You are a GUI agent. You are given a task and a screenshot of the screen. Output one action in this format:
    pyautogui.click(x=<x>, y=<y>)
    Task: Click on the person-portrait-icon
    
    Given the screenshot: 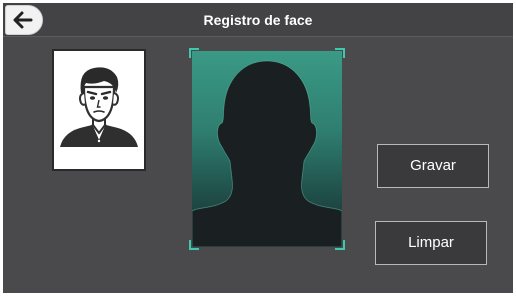 What is the action you would take?
    pyautogui.click(x=99, y=107)
    